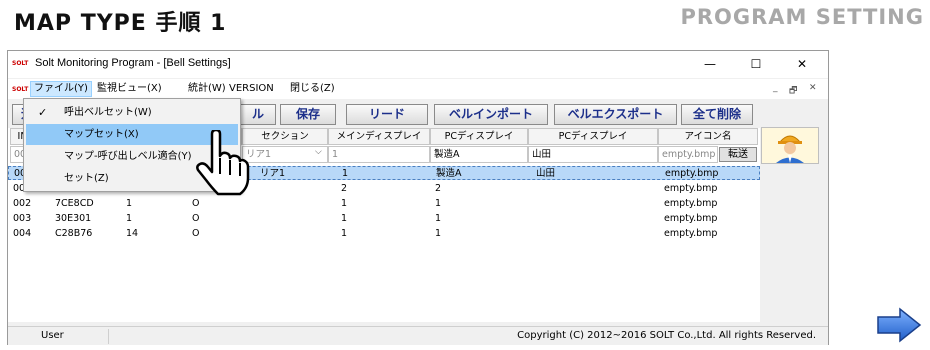  I want to click on cell-id: 7CE8CD, so click(74, 203).